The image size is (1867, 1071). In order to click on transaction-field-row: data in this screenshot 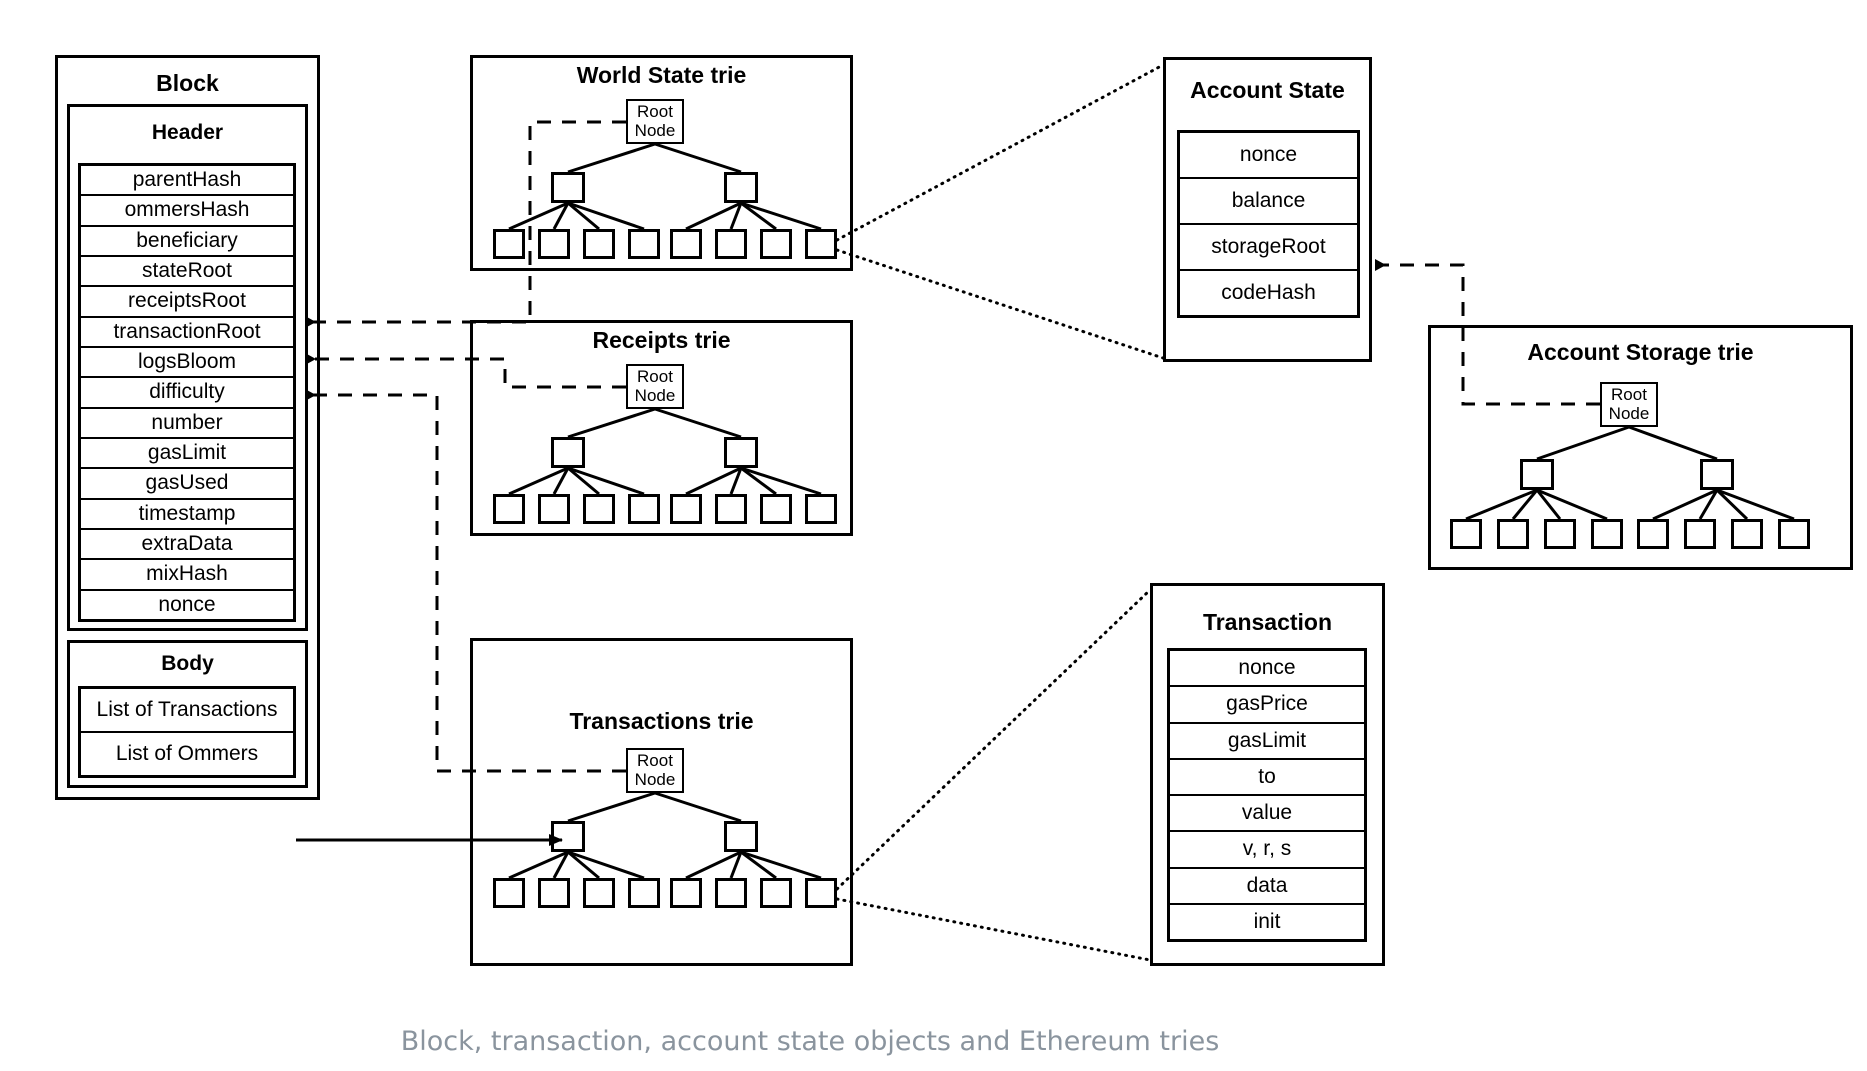, I will do `click(1267, 886)`.